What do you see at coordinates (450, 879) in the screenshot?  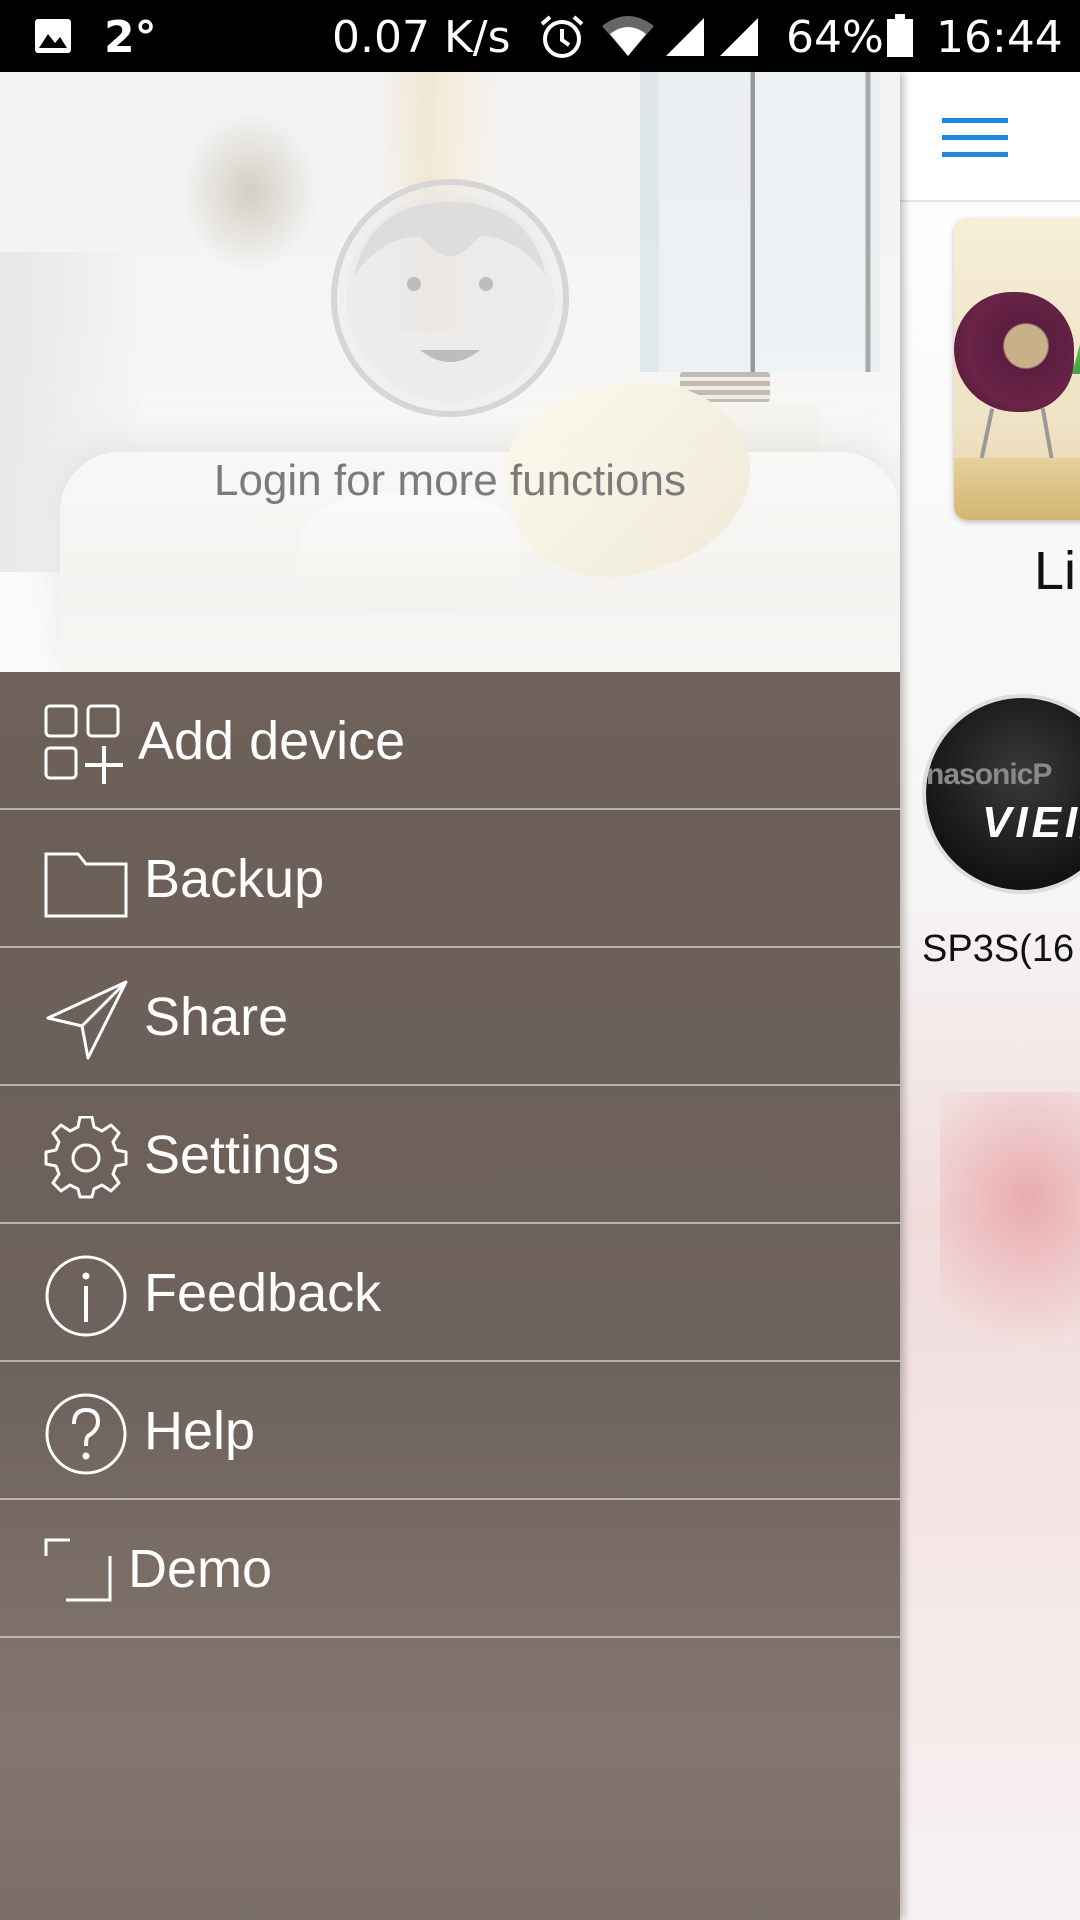 I see `menu-item-backup: Backup` at bounding box center [450, 879].